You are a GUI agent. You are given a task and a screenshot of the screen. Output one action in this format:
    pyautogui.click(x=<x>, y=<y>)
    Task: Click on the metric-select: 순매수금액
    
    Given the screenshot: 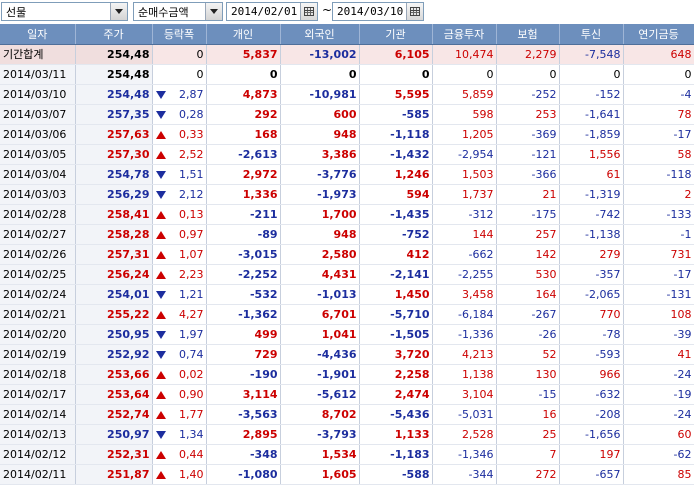 What is the action you would take?
    pyautogui.click(x=178, y=11)
    